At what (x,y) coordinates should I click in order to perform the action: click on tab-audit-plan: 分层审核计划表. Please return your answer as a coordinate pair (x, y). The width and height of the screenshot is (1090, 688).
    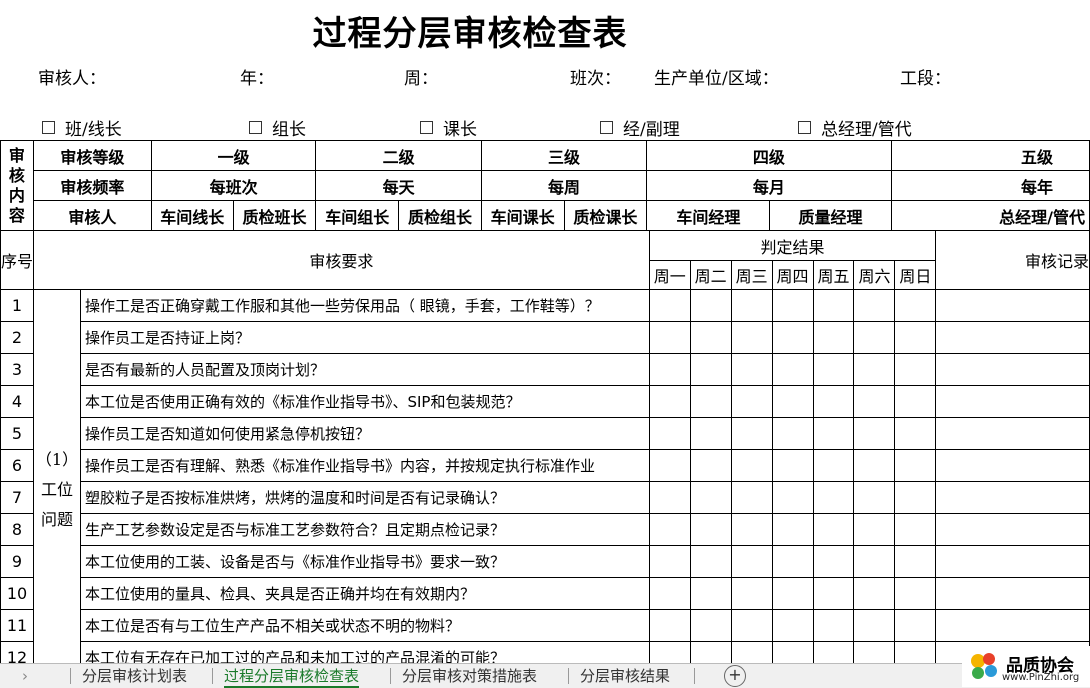
    Looking at the image, I should click on (134, 676).